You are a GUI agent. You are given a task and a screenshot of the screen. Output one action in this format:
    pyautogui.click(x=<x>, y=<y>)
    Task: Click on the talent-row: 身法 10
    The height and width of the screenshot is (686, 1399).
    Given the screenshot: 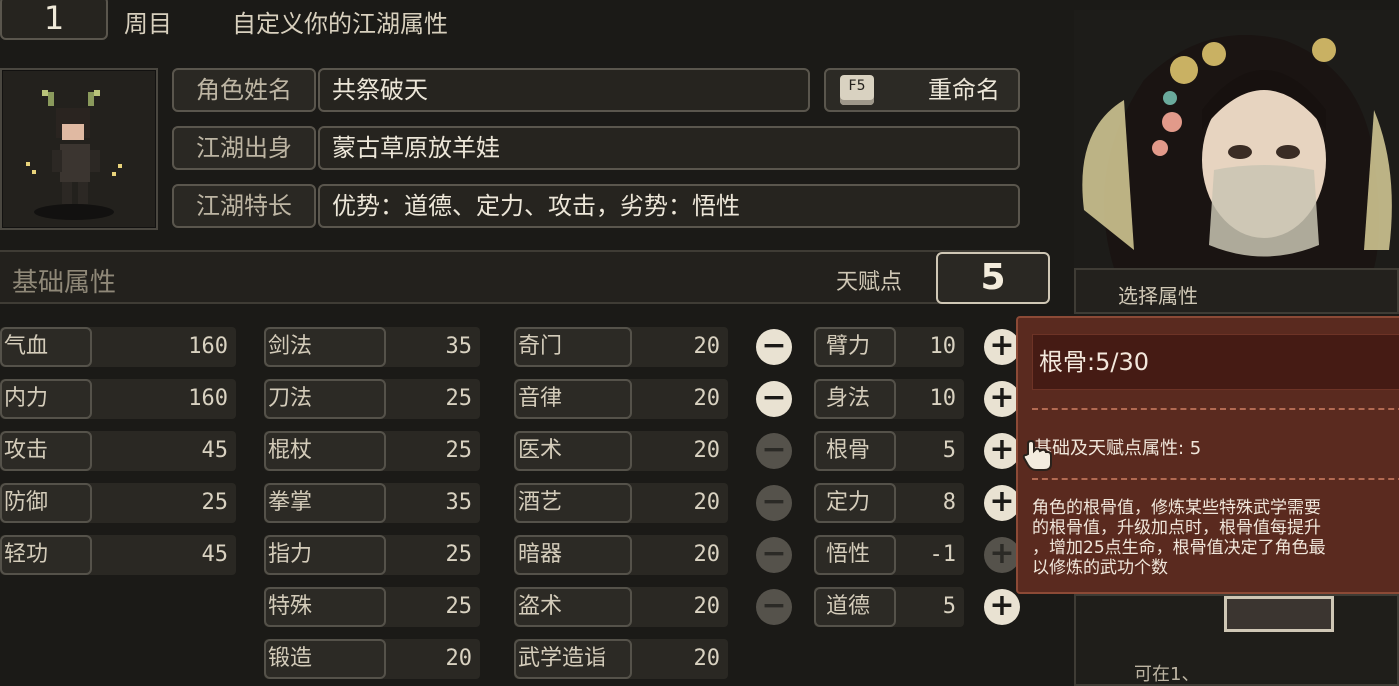 What is the action you would take?
    pyautogui.click(x=889, y=399)
    